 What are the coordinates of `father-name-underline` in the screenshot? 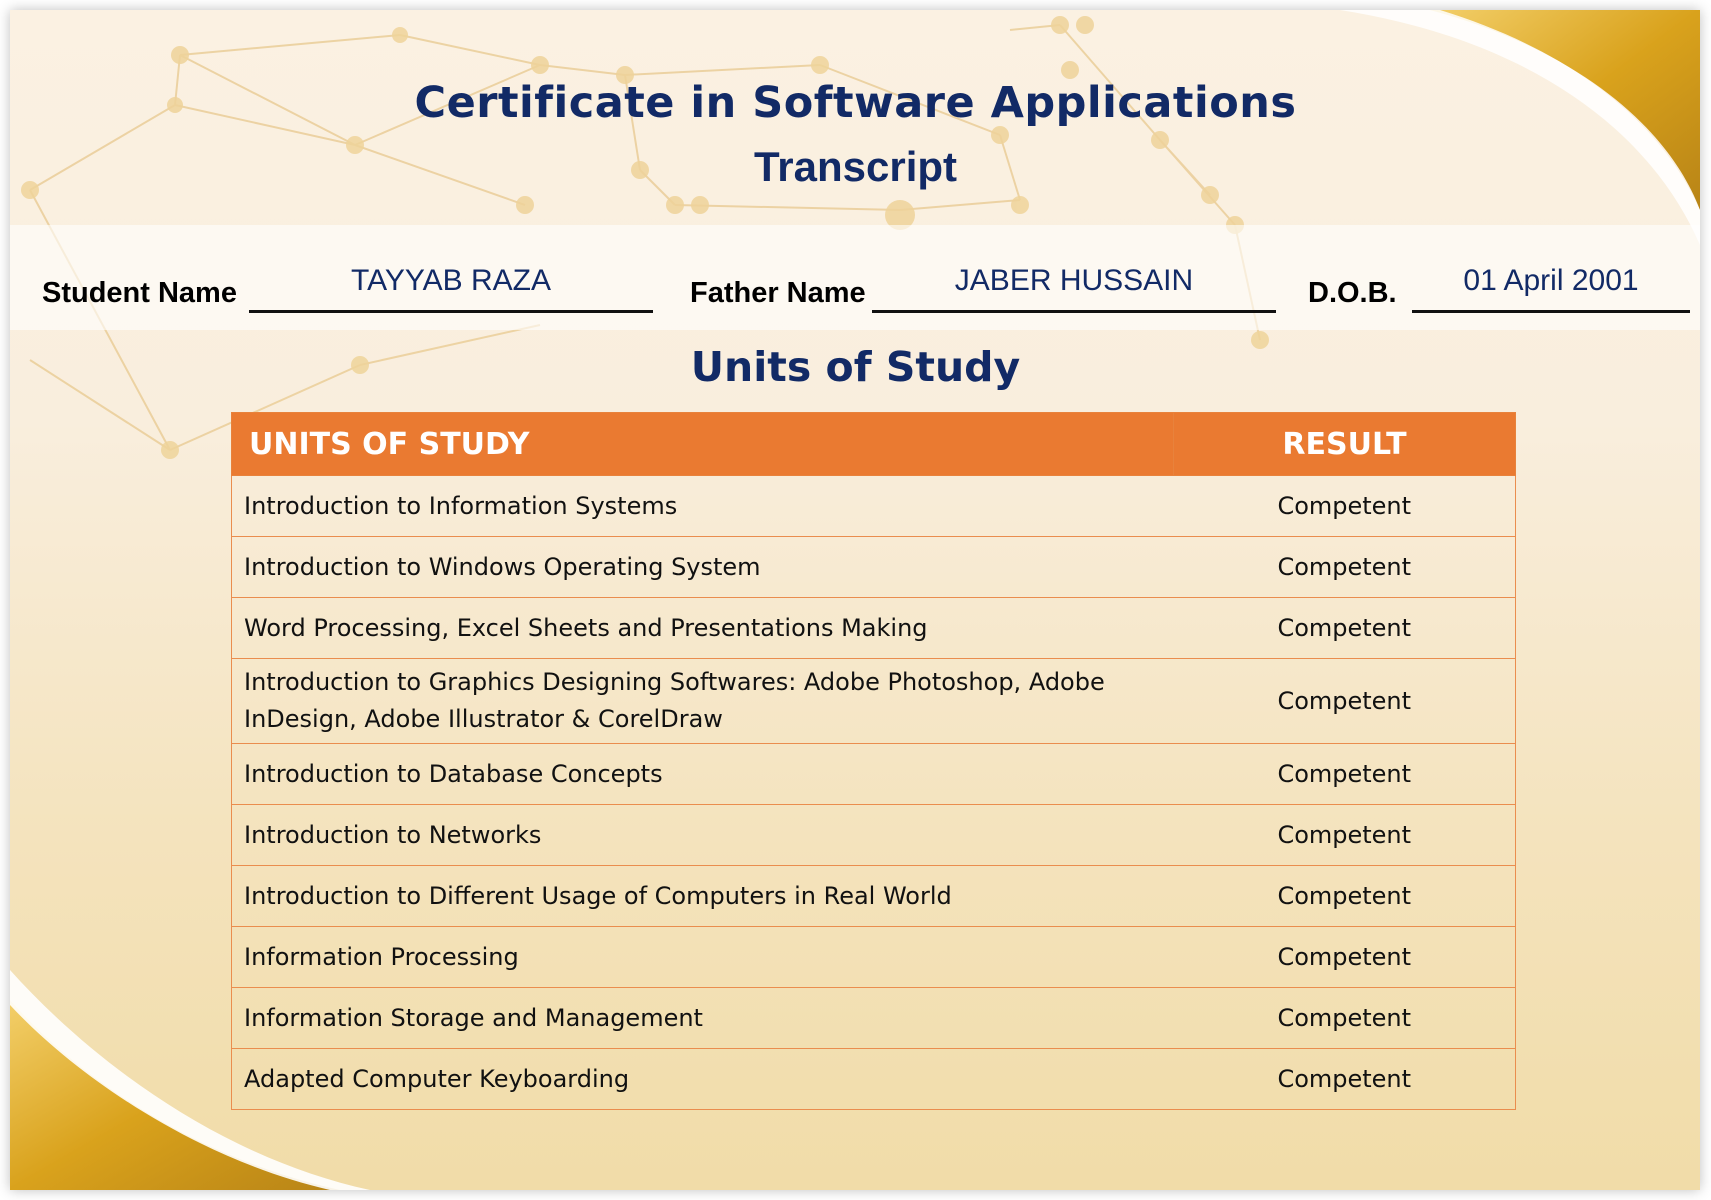 It's located at (1074, 311).